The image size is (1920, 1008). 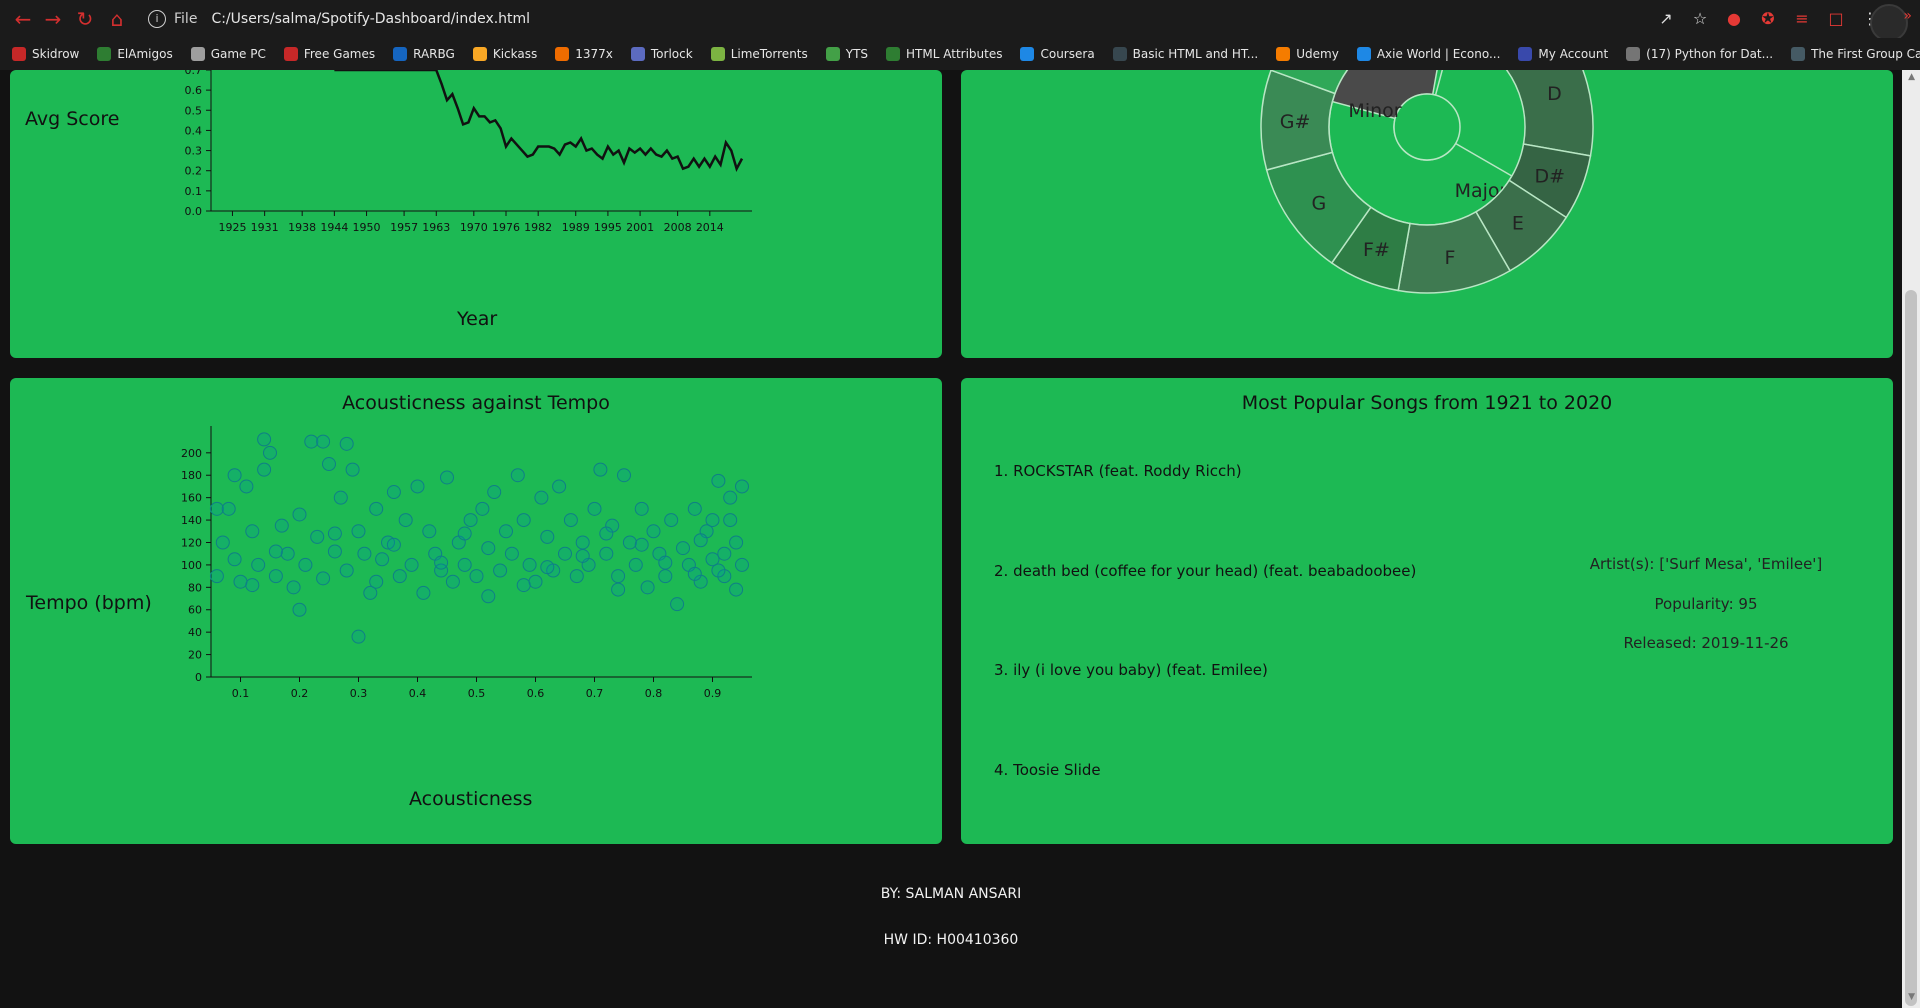 I want to click on forward-icon: →, so click(x=53, y=19).